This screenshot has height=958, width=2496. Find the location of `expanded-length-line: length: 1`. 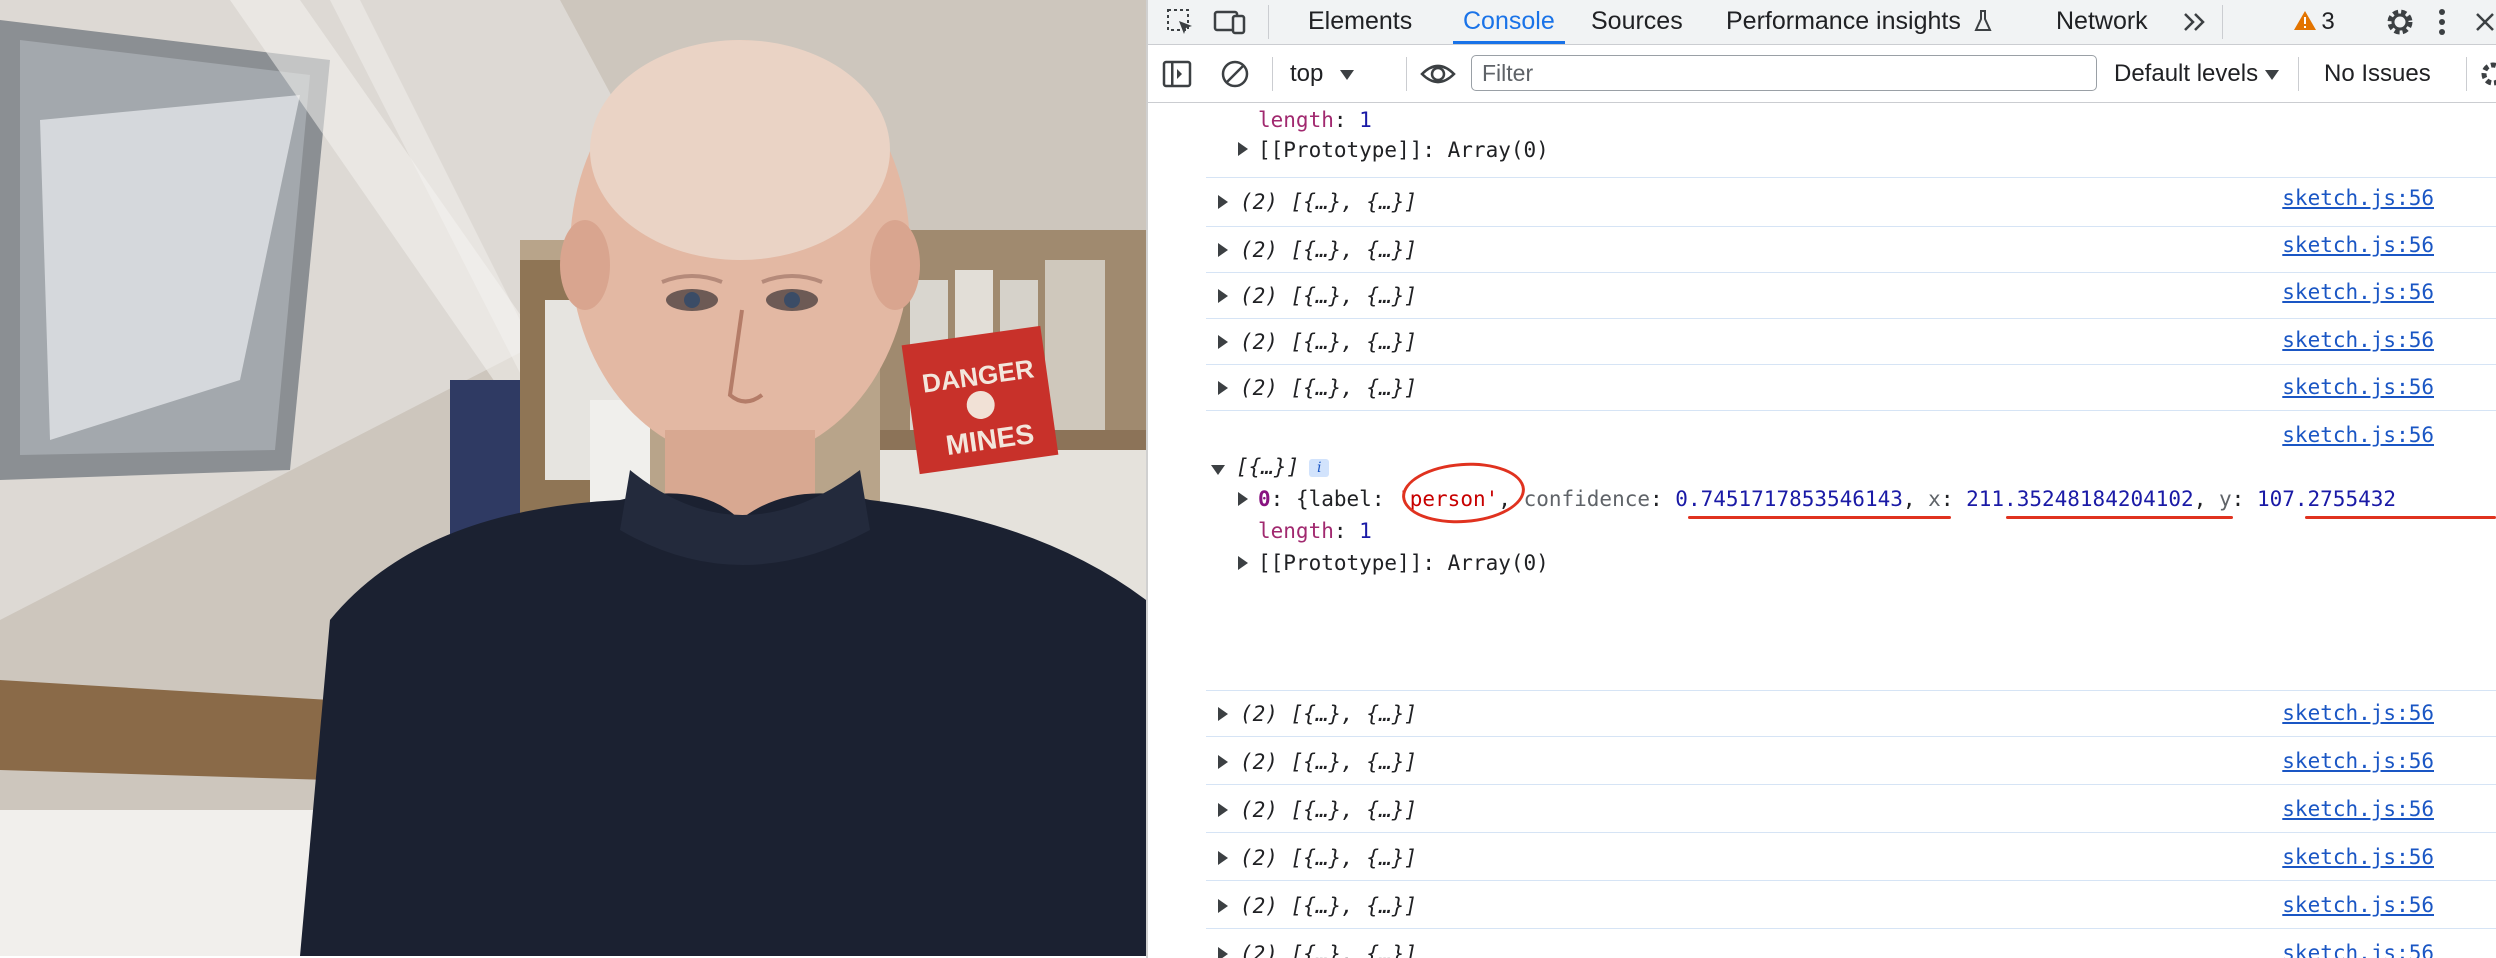

expanded-length-line: length: 1 is located at coordinates (1315, 531).